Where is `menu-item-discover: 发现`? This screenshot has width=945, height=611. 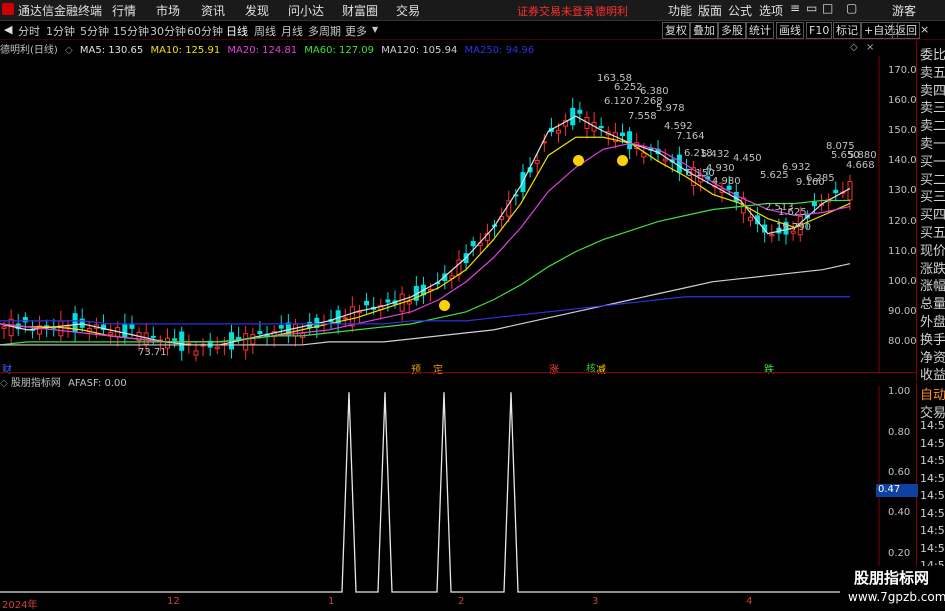
menu-item-discover: 发现 is located at coordinates (257, 10).